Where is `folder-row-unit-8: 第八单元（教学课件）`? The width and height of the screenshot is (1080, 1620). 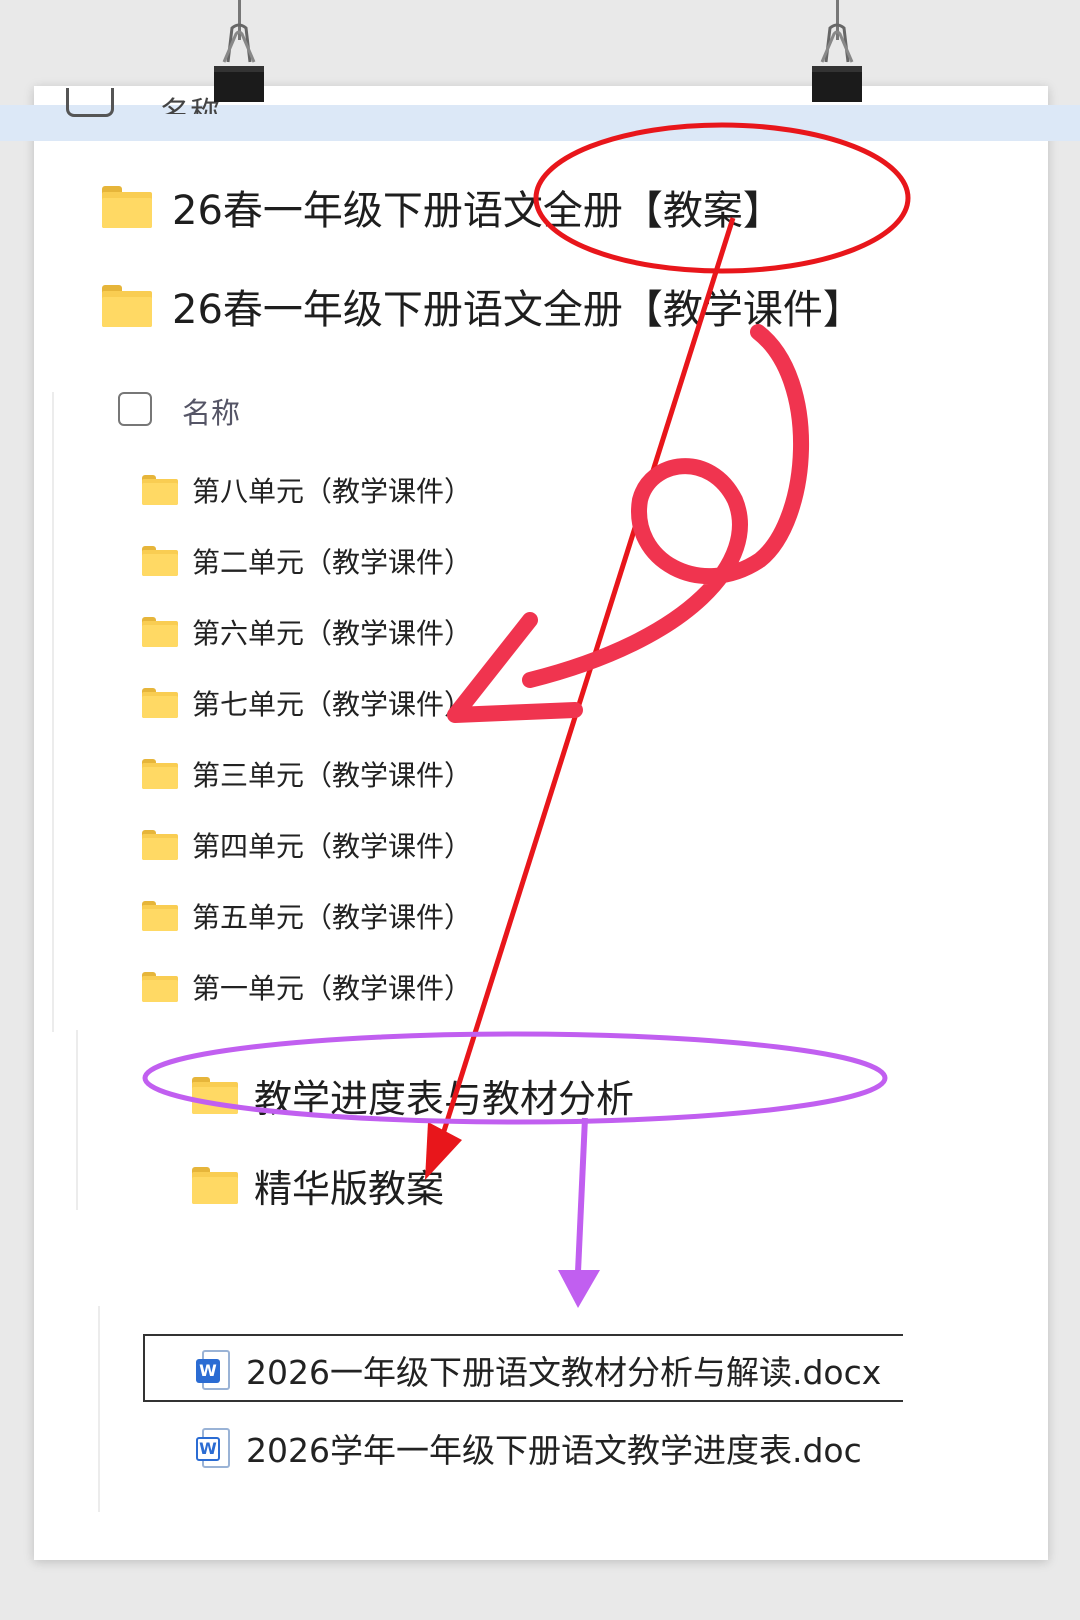 folder-row-unit-8: 第八单元（教学课件） is located at coordinates (307, 490).